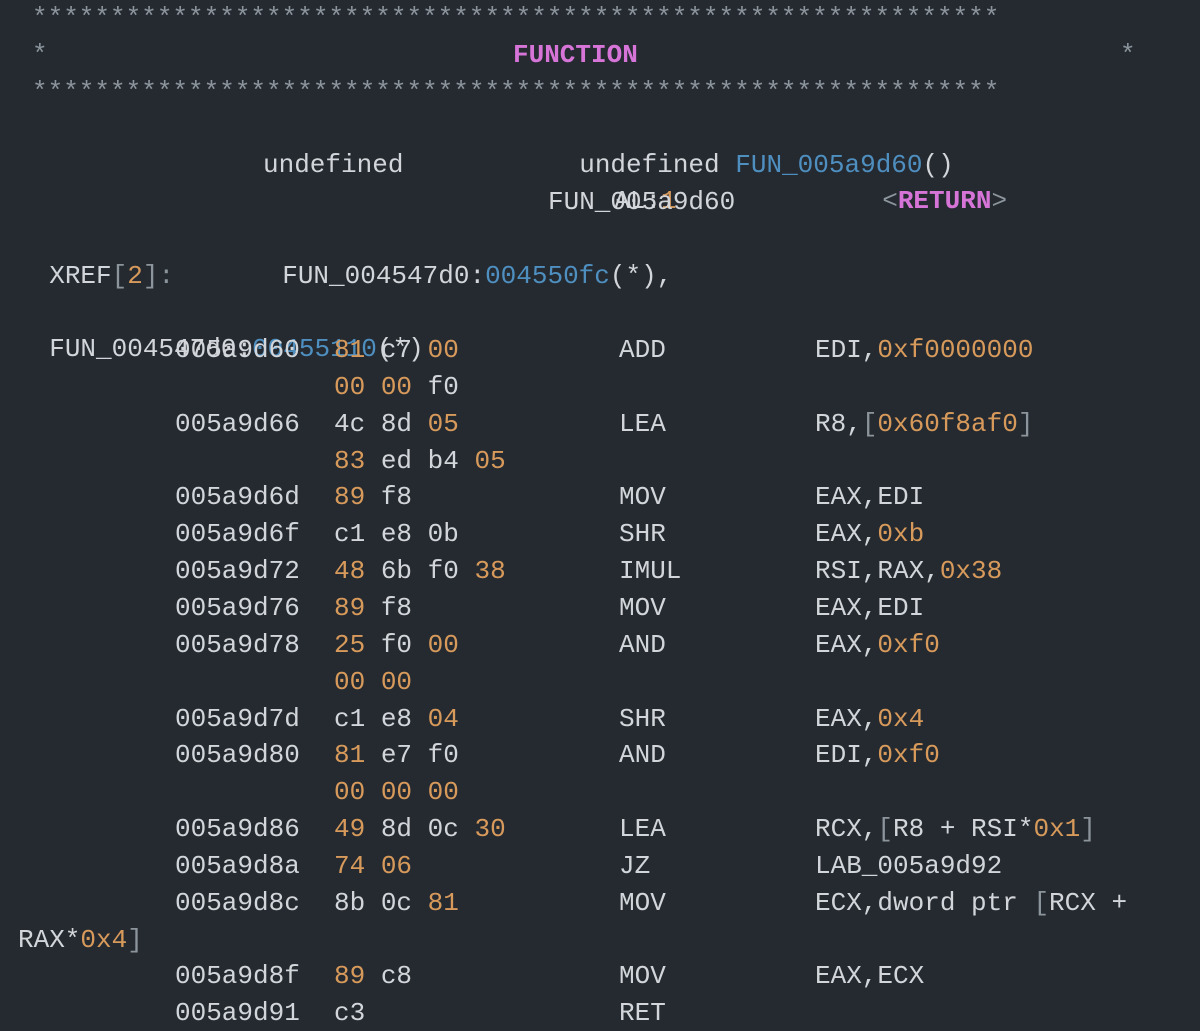  Describe the element at coordinates (650, 571) in the screenshot. I see `instruction-mnemonic: IMUL` at that location.